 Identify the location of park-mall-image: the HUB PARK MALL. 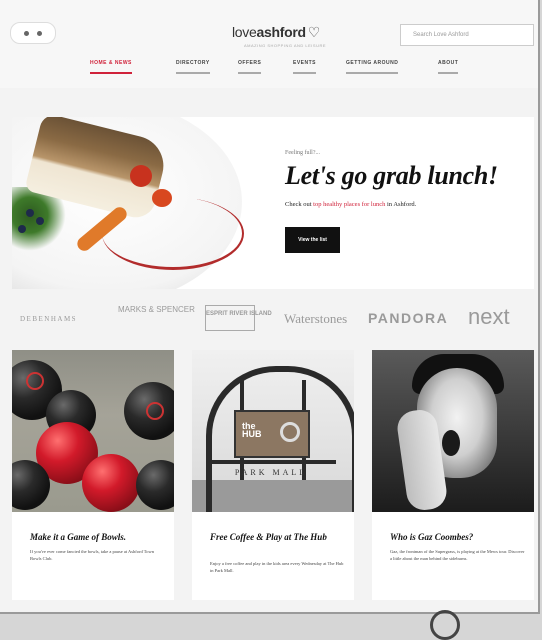
(273, 431).